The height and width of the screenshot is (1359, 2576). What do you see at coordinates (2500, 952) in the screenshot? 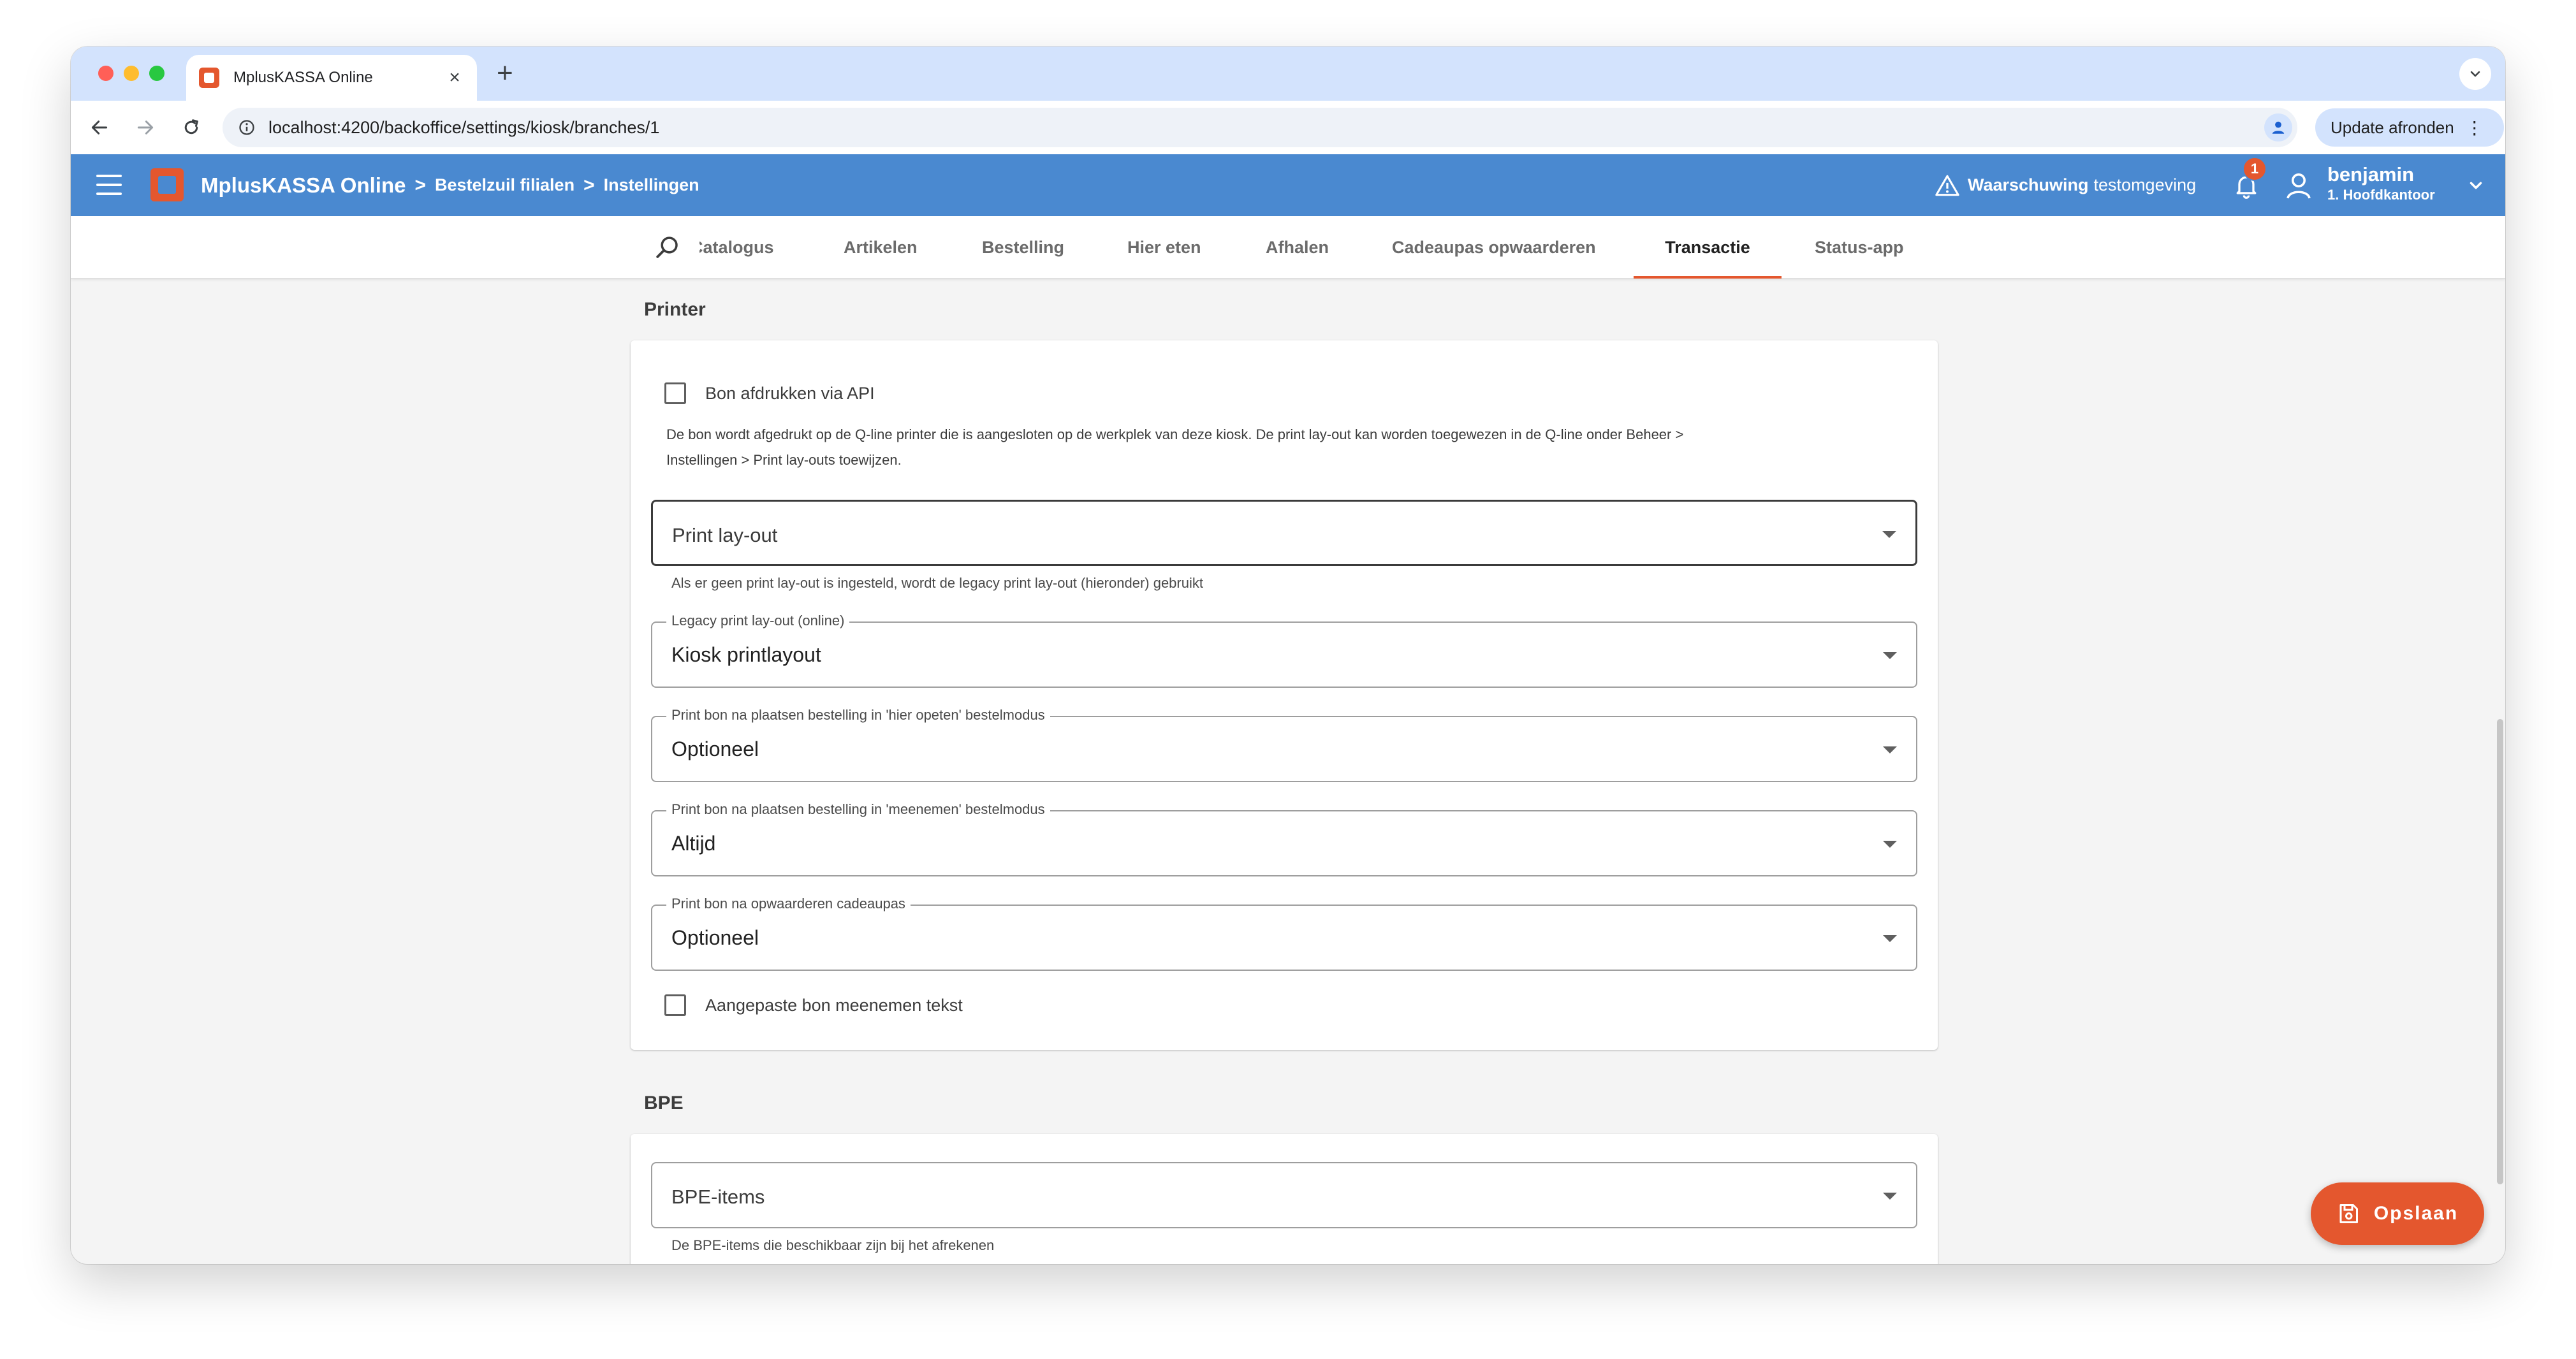
I see `page-scrollbar` at bounding box center [2500, 952].